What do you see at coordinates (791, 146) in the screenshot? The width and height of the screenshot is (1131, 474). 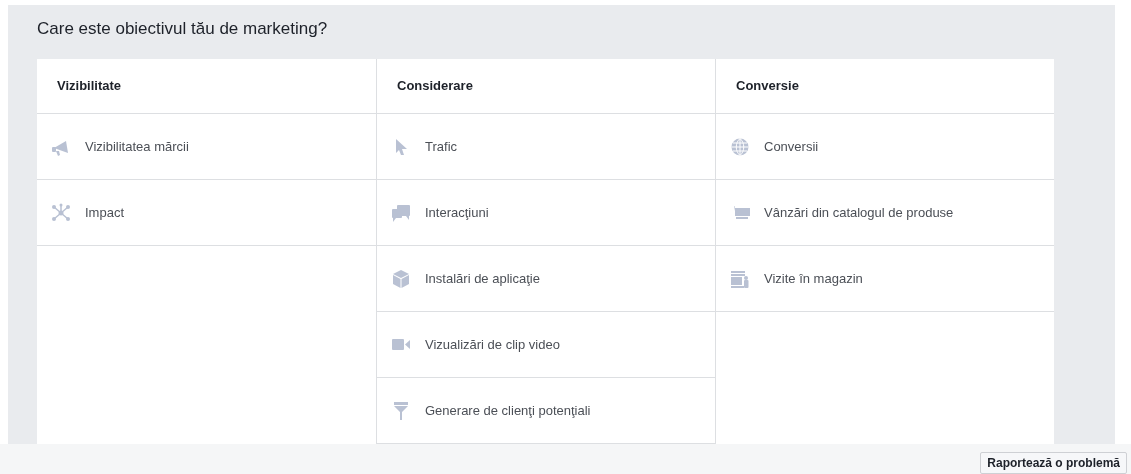 I see `option-label: Conversii` at bounding box center [791, 146].